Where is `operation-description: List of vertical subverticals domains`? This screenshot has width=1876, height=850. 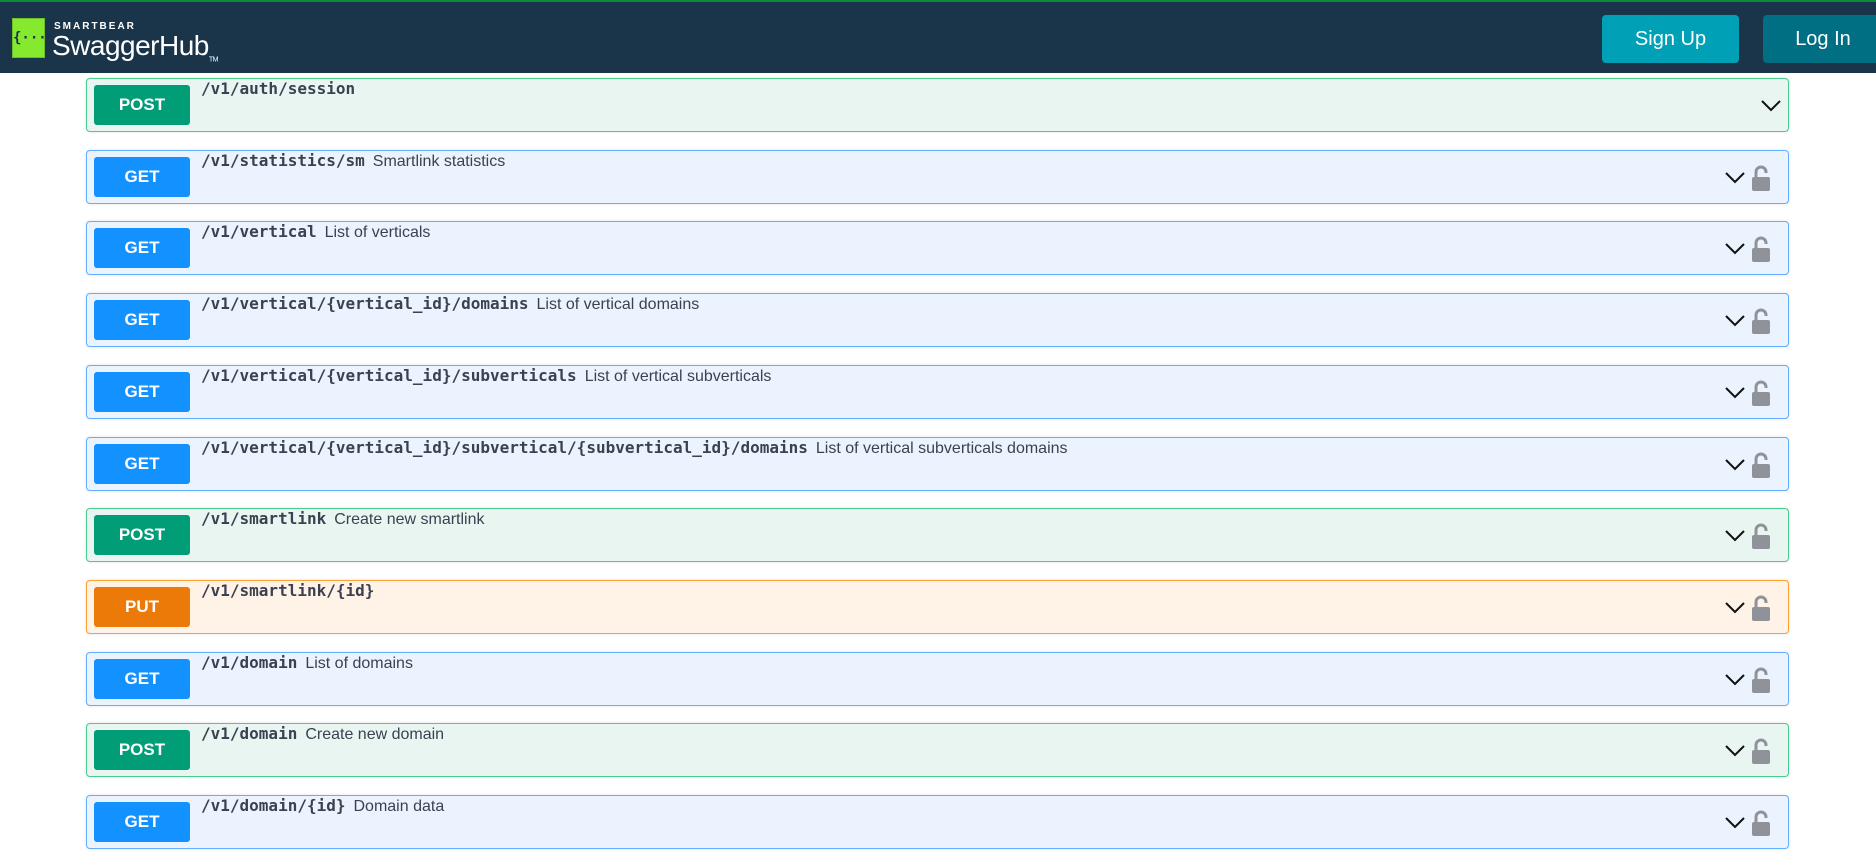 operation-description: List of vertical subverticals domains is located at coordinates (941, 448).